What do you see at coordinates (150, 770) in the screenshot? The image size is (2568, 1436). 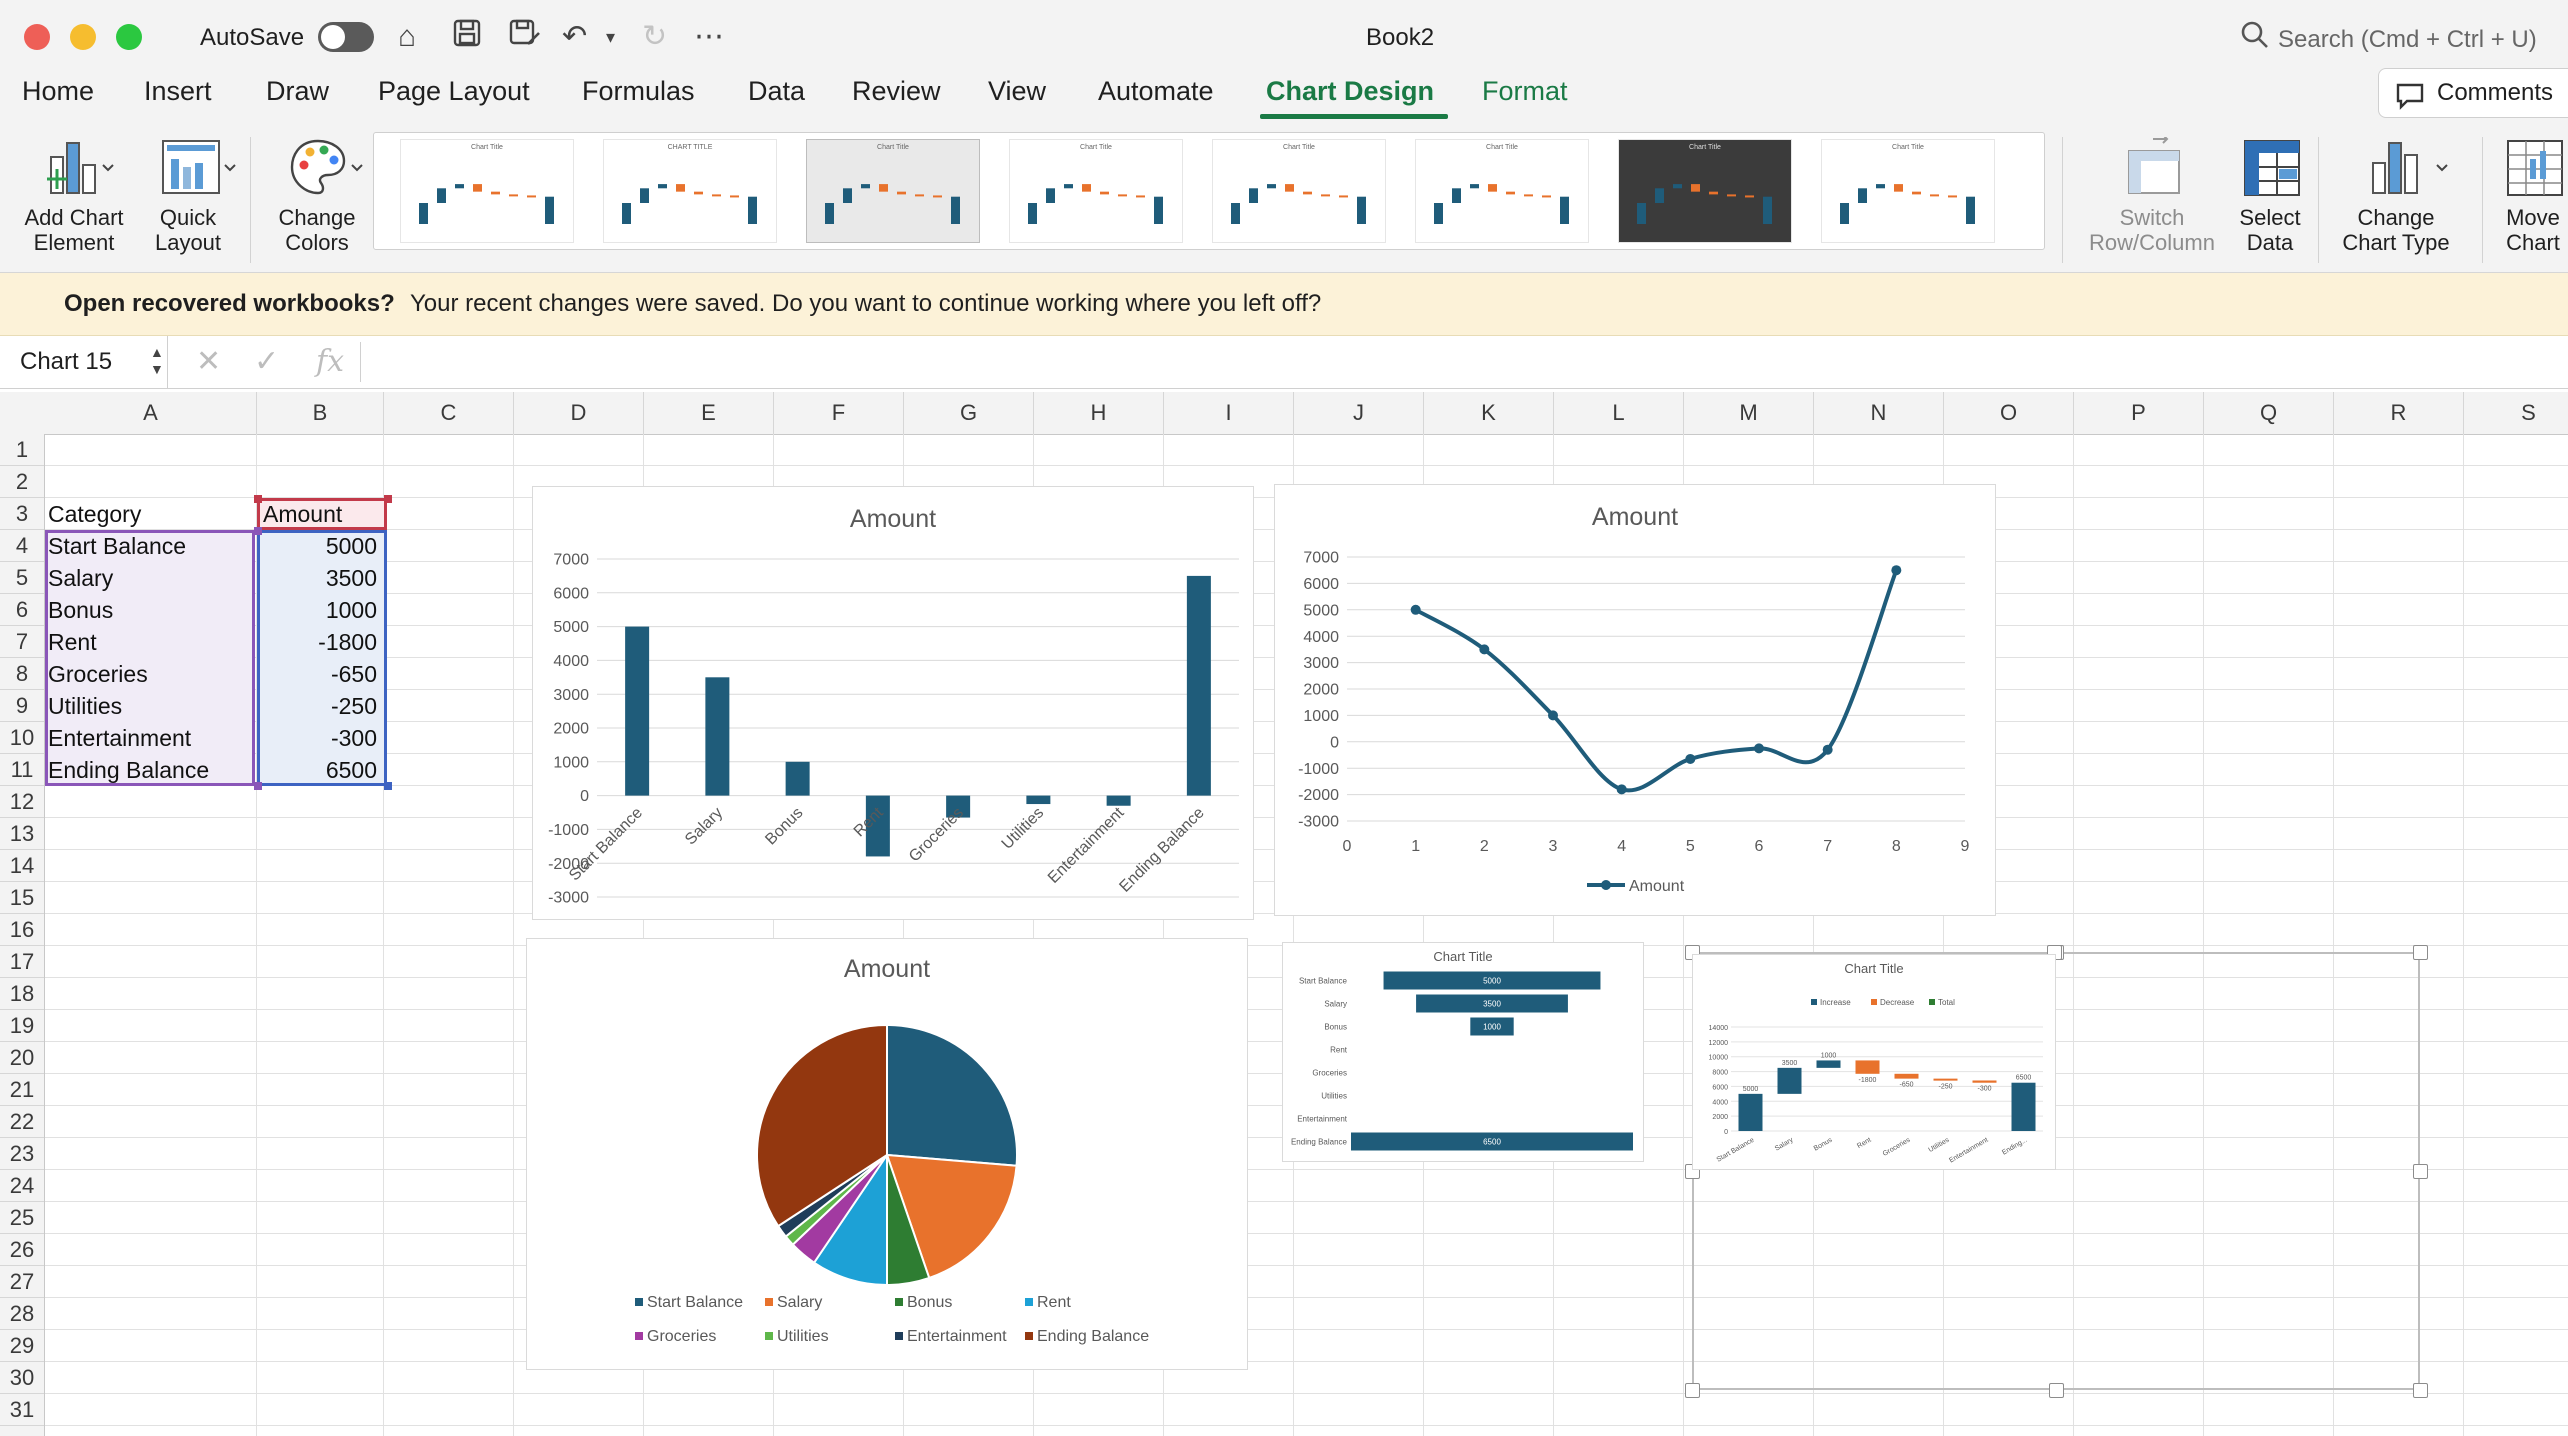 I see `cell-a11: Ending Balance` at bounding box center [150, 770].